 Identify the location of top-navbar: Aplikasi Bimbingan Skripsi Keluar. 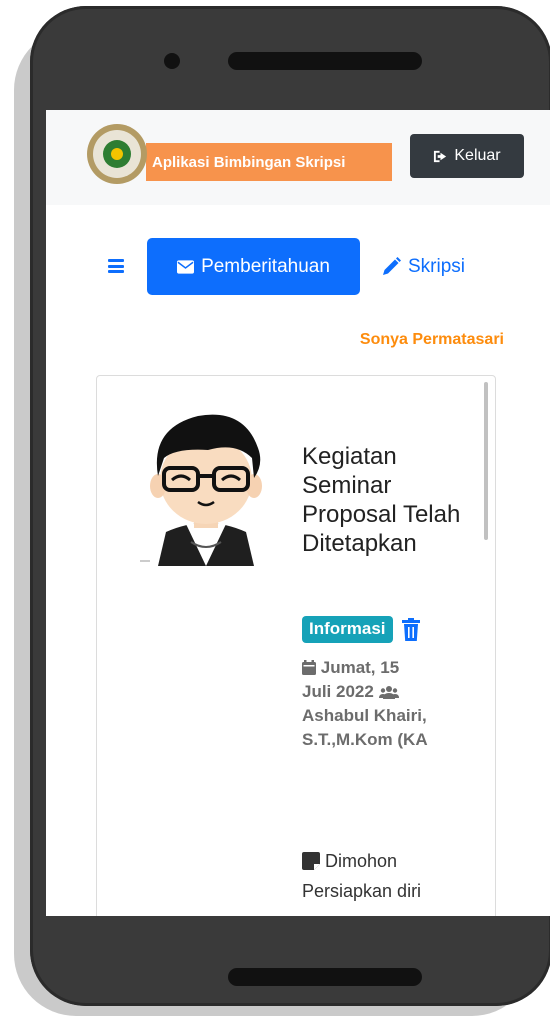
(298, 157).